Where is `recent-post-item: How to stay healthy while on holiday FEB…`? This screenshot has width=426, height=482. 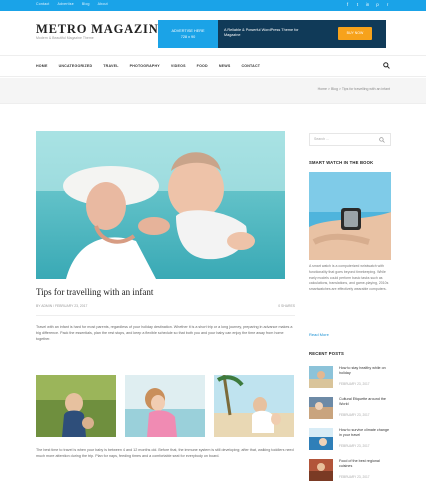 recent-post-item: How to stay healthy while on holiday FEB… is located at coordinates (350, 379).